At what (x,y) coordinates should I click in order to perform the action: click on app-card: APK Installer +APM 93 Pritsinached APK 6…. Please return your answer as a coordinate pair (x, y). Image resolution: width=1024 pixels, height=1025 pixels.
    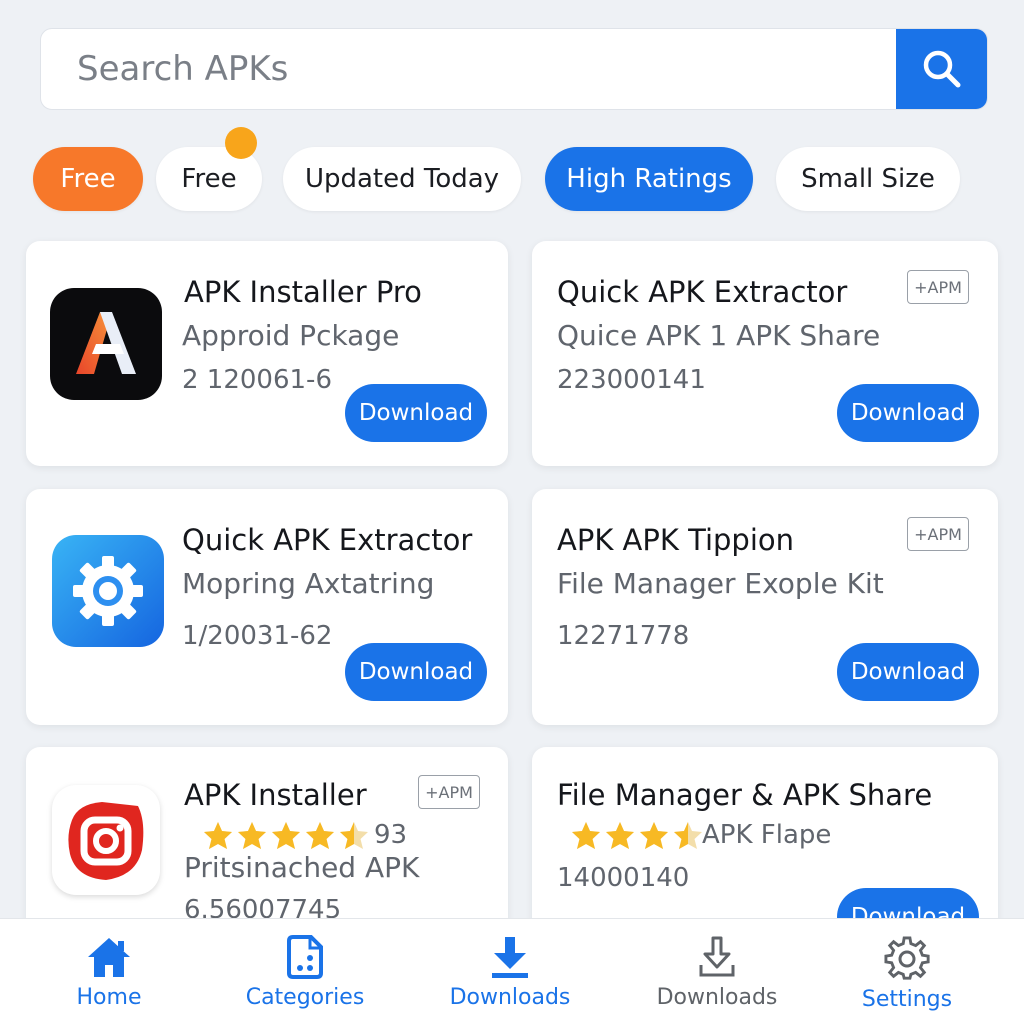
    Looking at the image, I should click on (267, 847).